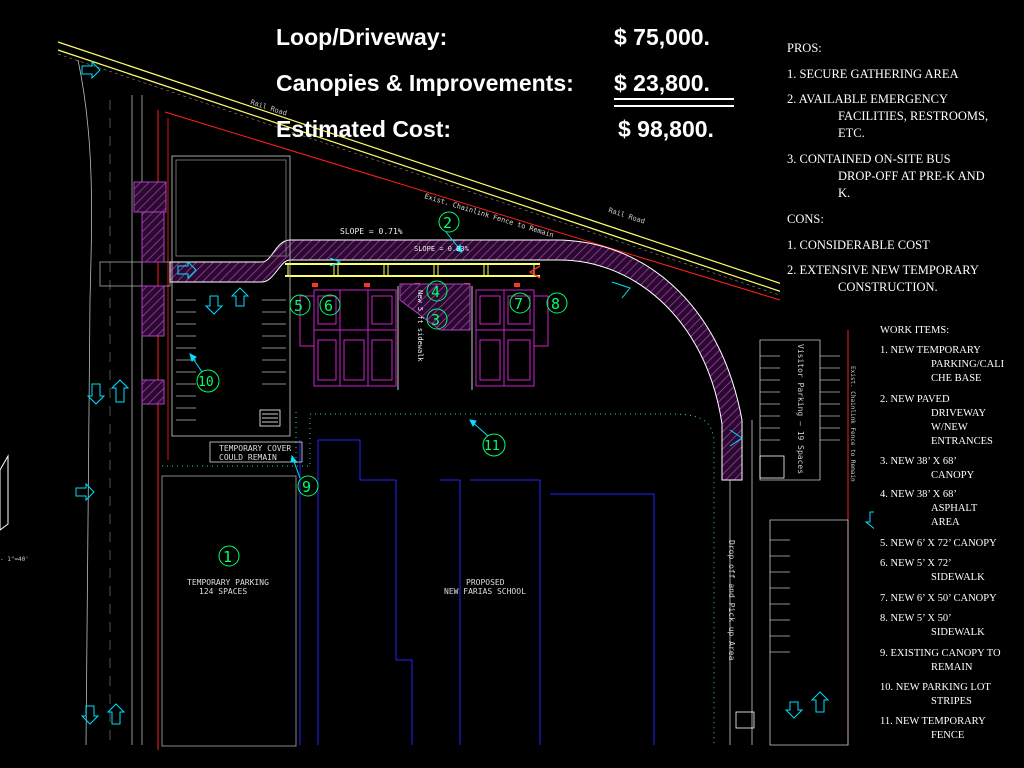  Describe the element at coordinates (626, 215) in the screenshot. I see `rail-road-label-2: Rail Road` at that location.